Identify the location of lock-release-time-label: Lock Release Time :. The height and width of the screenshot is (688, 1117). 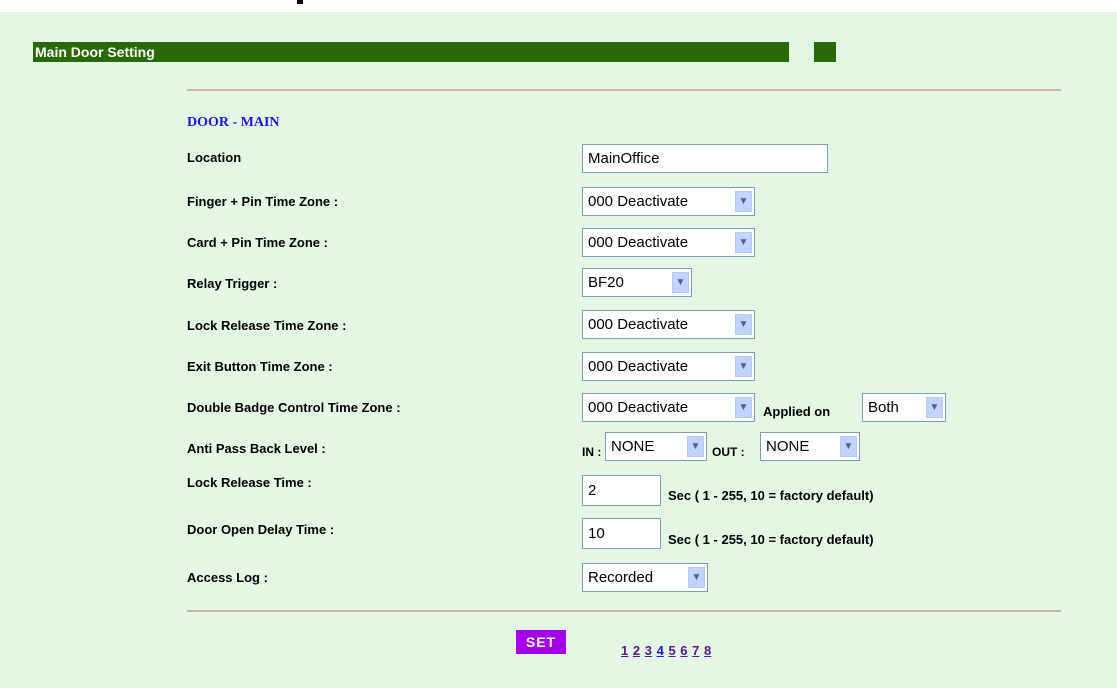
(249, 482).